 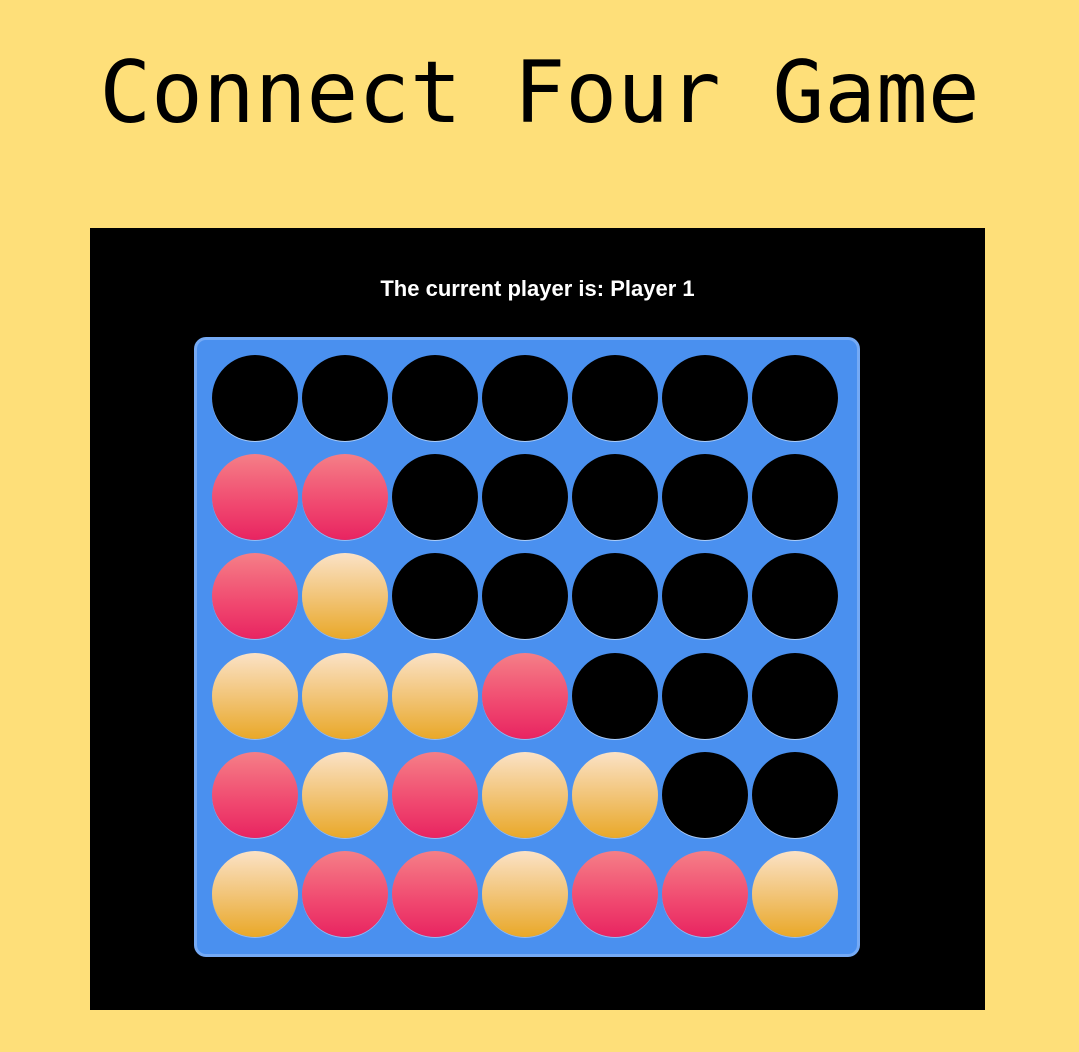 I want to click on board-cell-r2-c6, so click(x=705, y=497).